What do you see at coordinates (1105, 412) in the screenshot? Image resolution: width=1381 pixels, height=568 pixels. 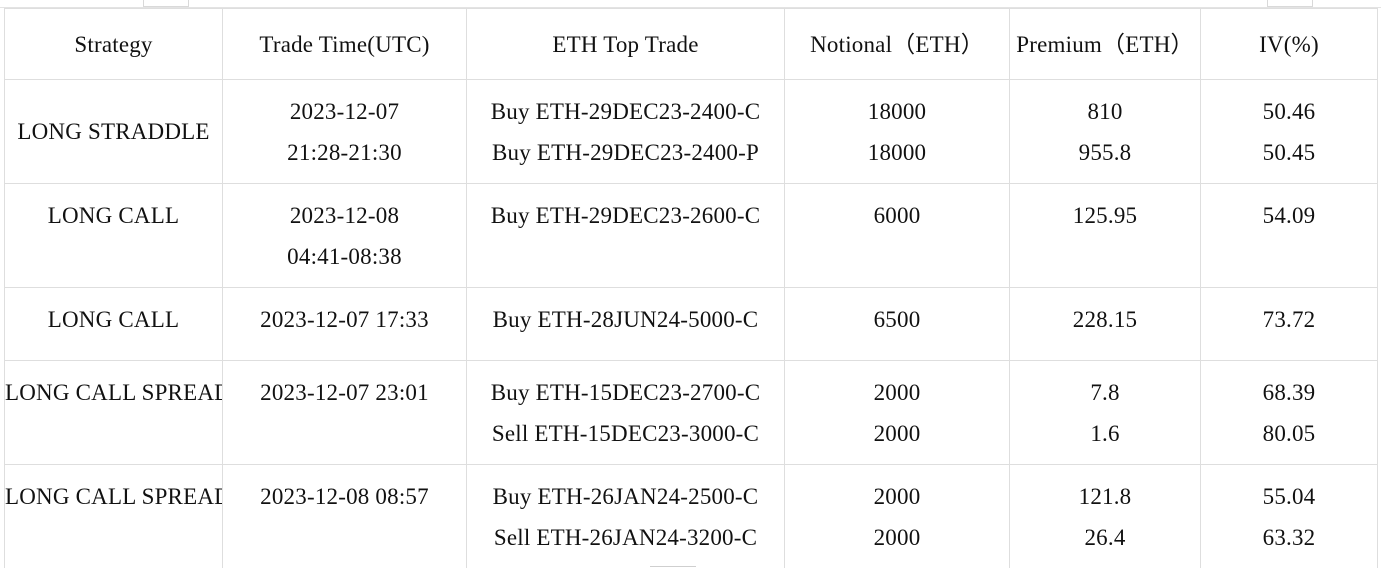 I see `premium-cell: 7.8 1.6` at bounding box center [1105, 412].